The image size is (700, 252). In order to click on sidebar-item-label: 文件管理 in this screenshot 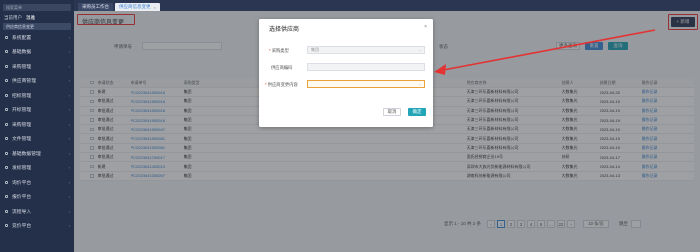, I will do `click(22, 140)`.